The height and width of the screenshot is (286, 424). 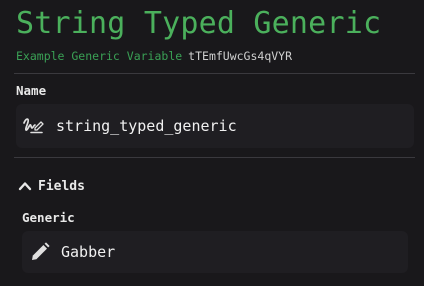 I want to click on header-divider, so click(x=214, y=73).